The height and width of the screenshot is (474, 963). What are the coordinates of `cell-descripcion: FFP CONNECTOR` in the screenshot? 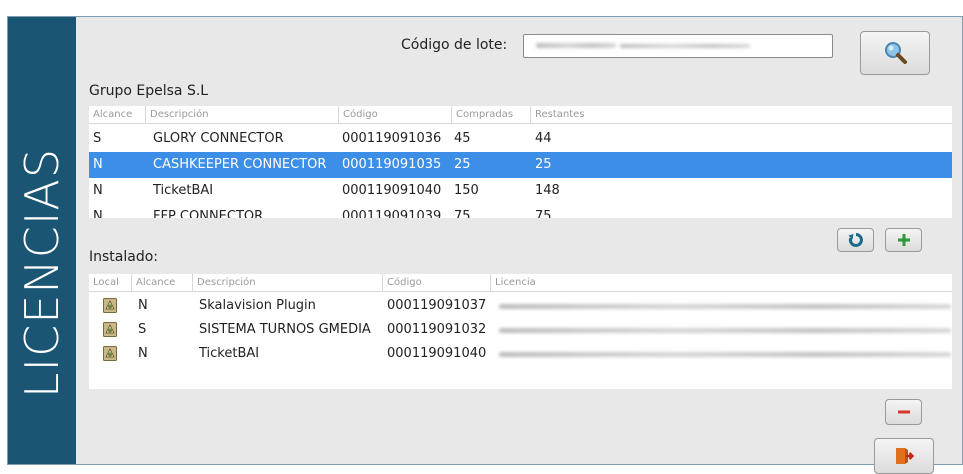 It's located at (208, 213).